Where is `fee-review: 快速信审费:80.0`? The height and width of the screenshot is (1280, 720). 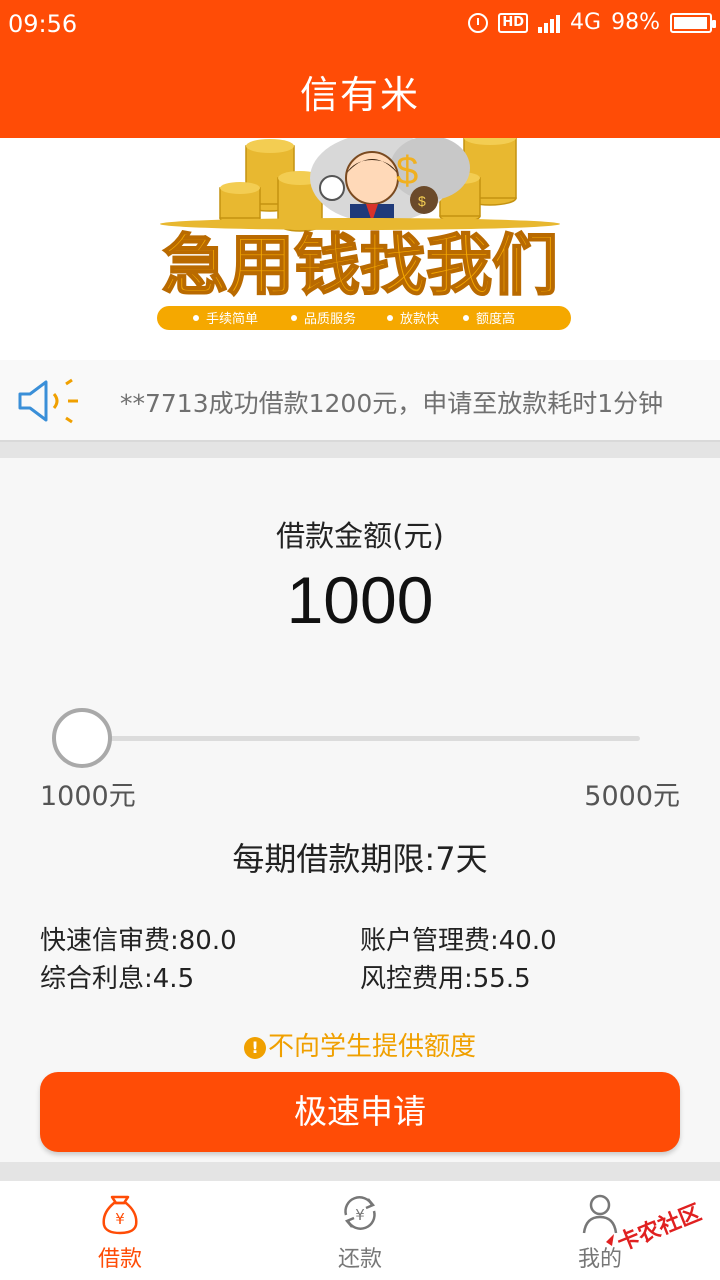 fee-review: 快速信审费:80.0 is located at coordinates (138, 941).